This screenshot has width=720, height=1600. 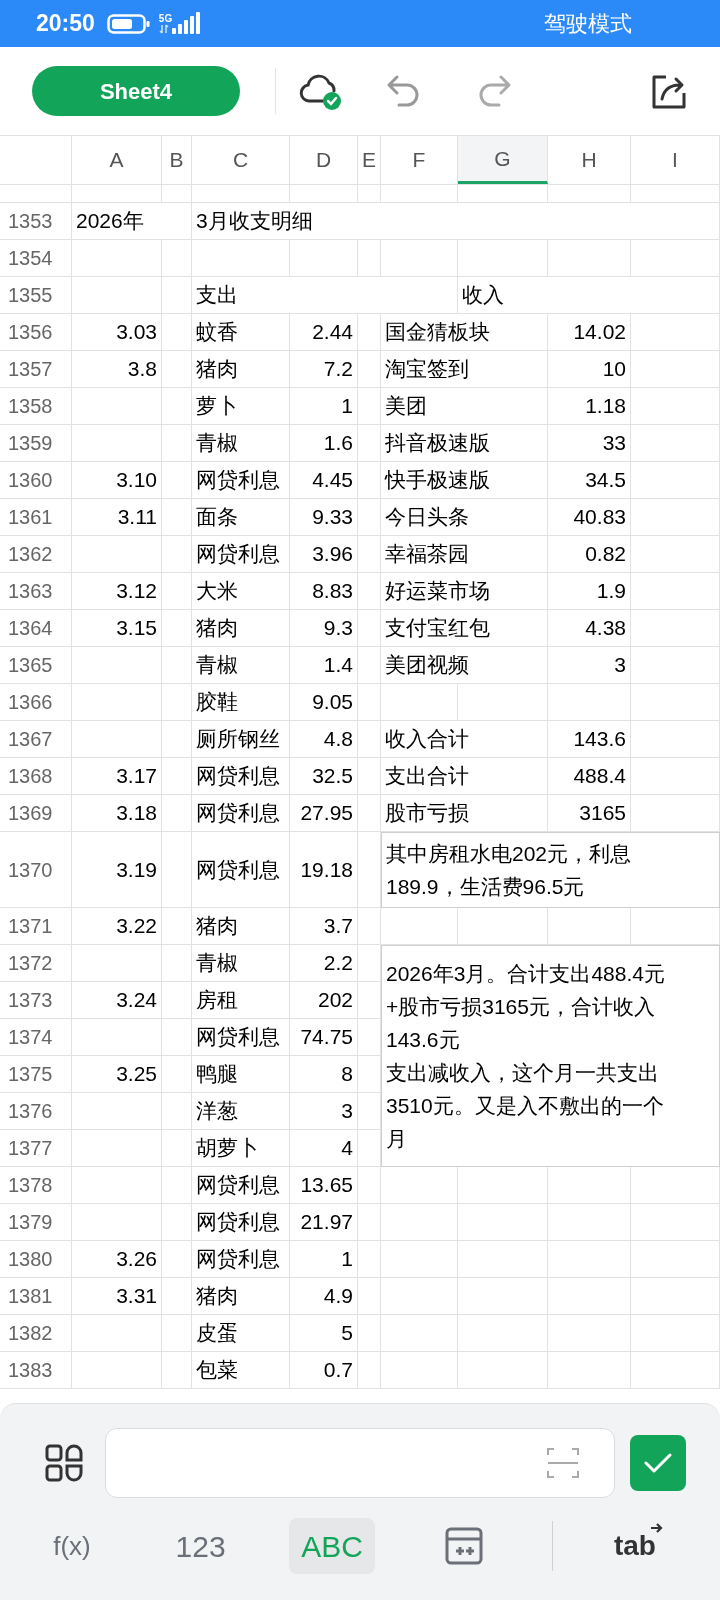 What do you see at coordinates (369, 160) in the screenshot?
I see `column-header: E` at bounding box center [369, 160].